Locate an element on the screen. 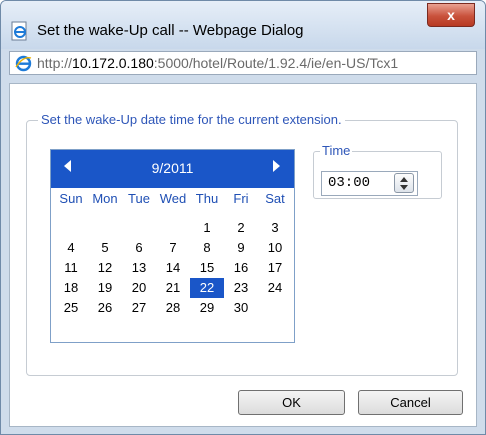  time-legend: Time is located at coordinates (336, 150).